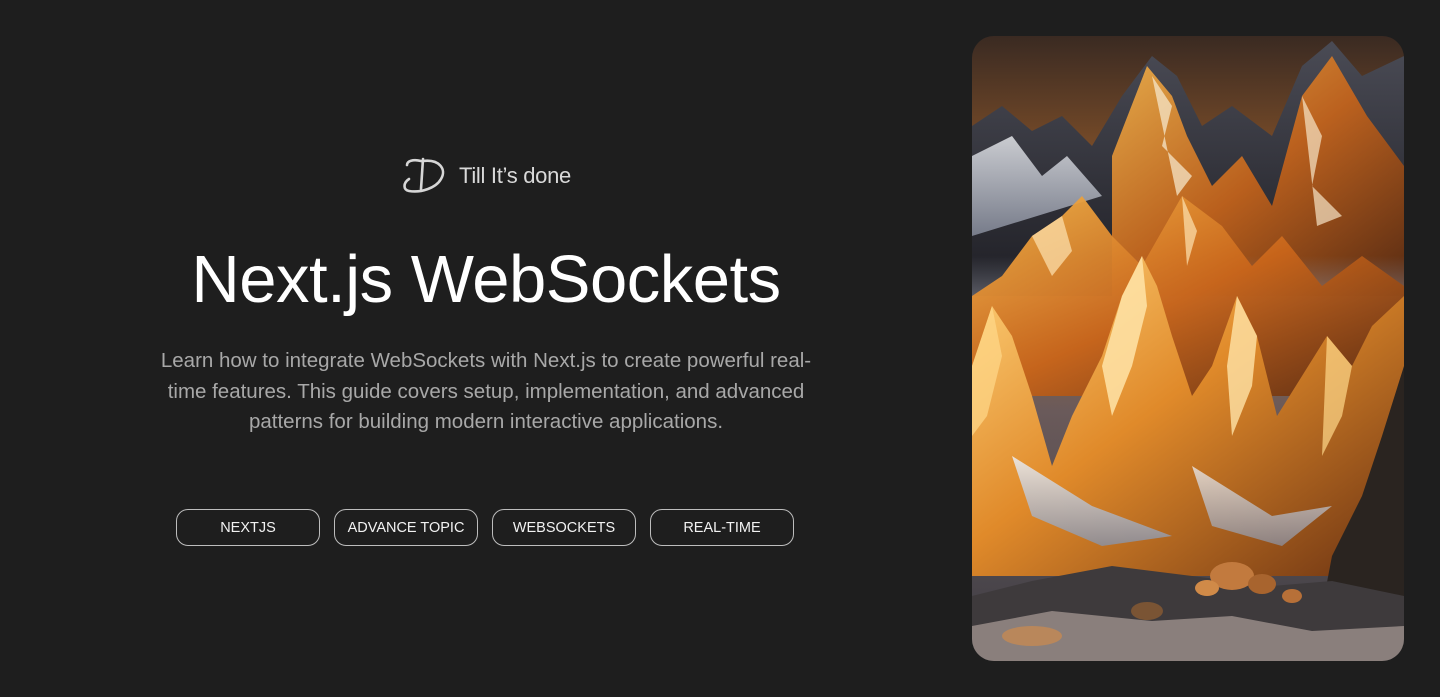 Image resolution: width=1440 pixels, height=697 pixels. I want to click on brand-name: Till It’s done, so click(515, 175).